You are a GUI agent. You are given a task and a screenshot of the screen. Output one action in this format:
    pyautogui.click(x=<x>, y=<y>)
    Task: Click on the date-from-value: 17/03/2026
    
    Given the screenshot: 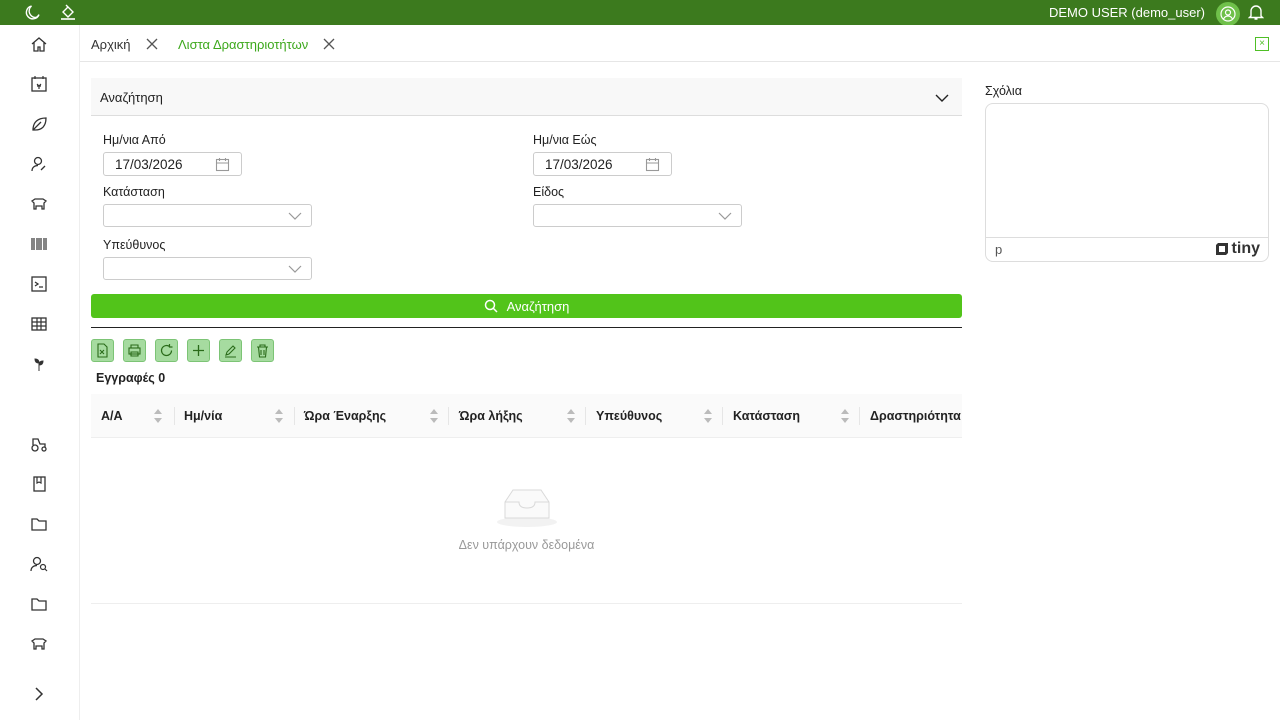 What is the action you would take?
    pyautogui.click(x=149, y=164)
    